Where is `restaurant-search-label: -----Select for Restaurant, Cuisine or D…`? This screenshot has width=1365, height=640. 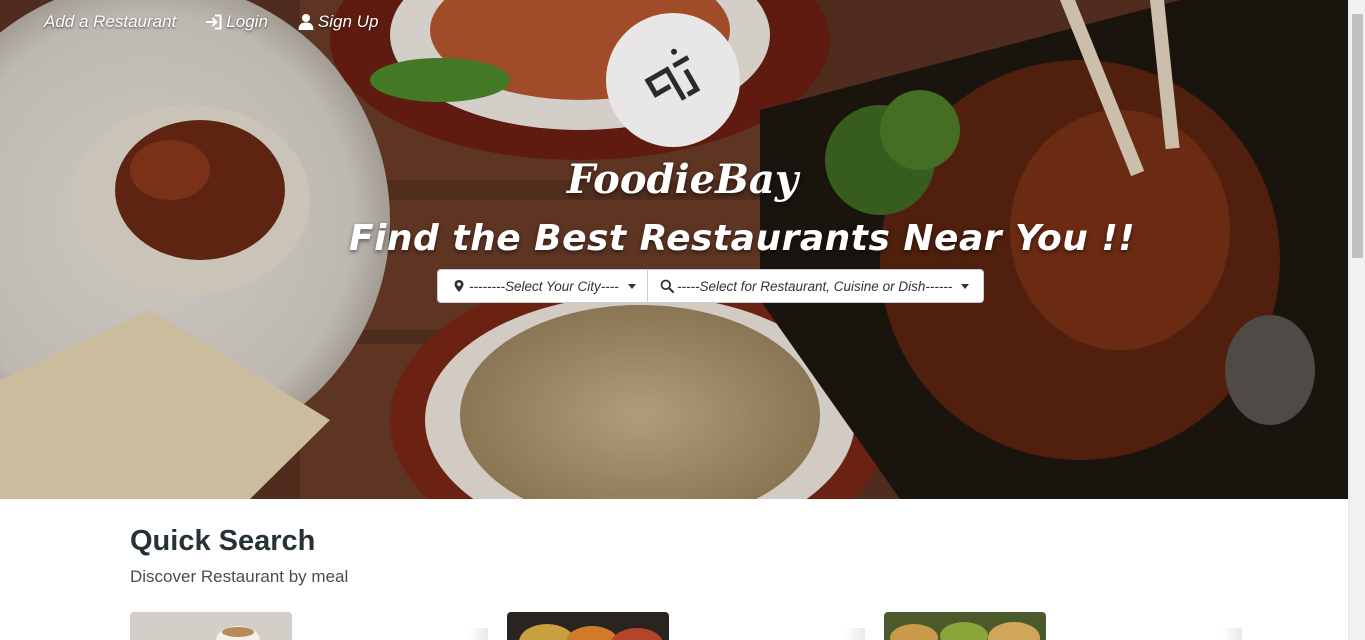
restaurant-search-label: -----Select for Restaurant, Cuisine or D… is located at coordinates (815, 286).